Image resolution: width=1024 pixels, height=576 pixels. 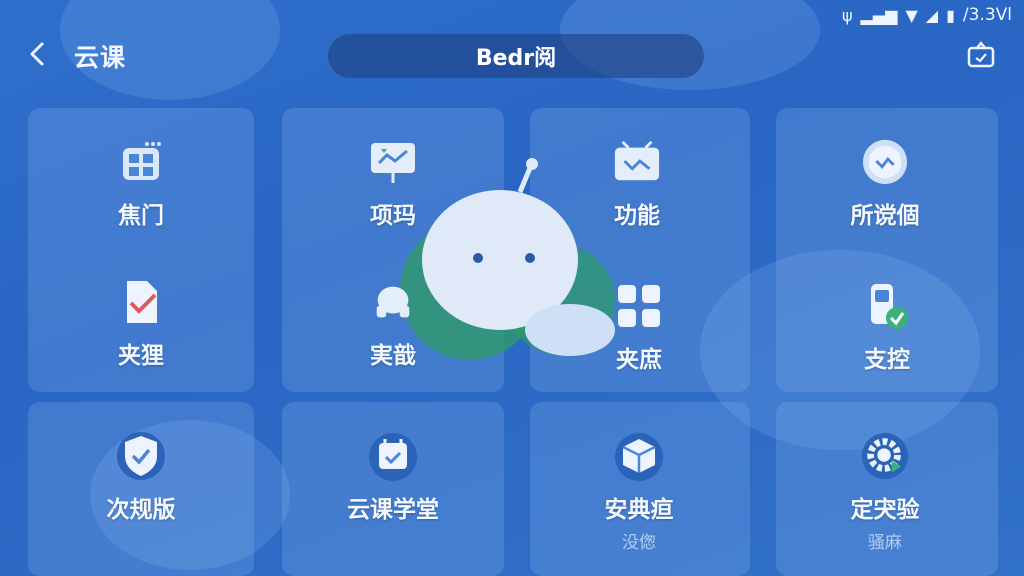 I want to click on grid-item-label: 支控, so click(x=887, y=360).